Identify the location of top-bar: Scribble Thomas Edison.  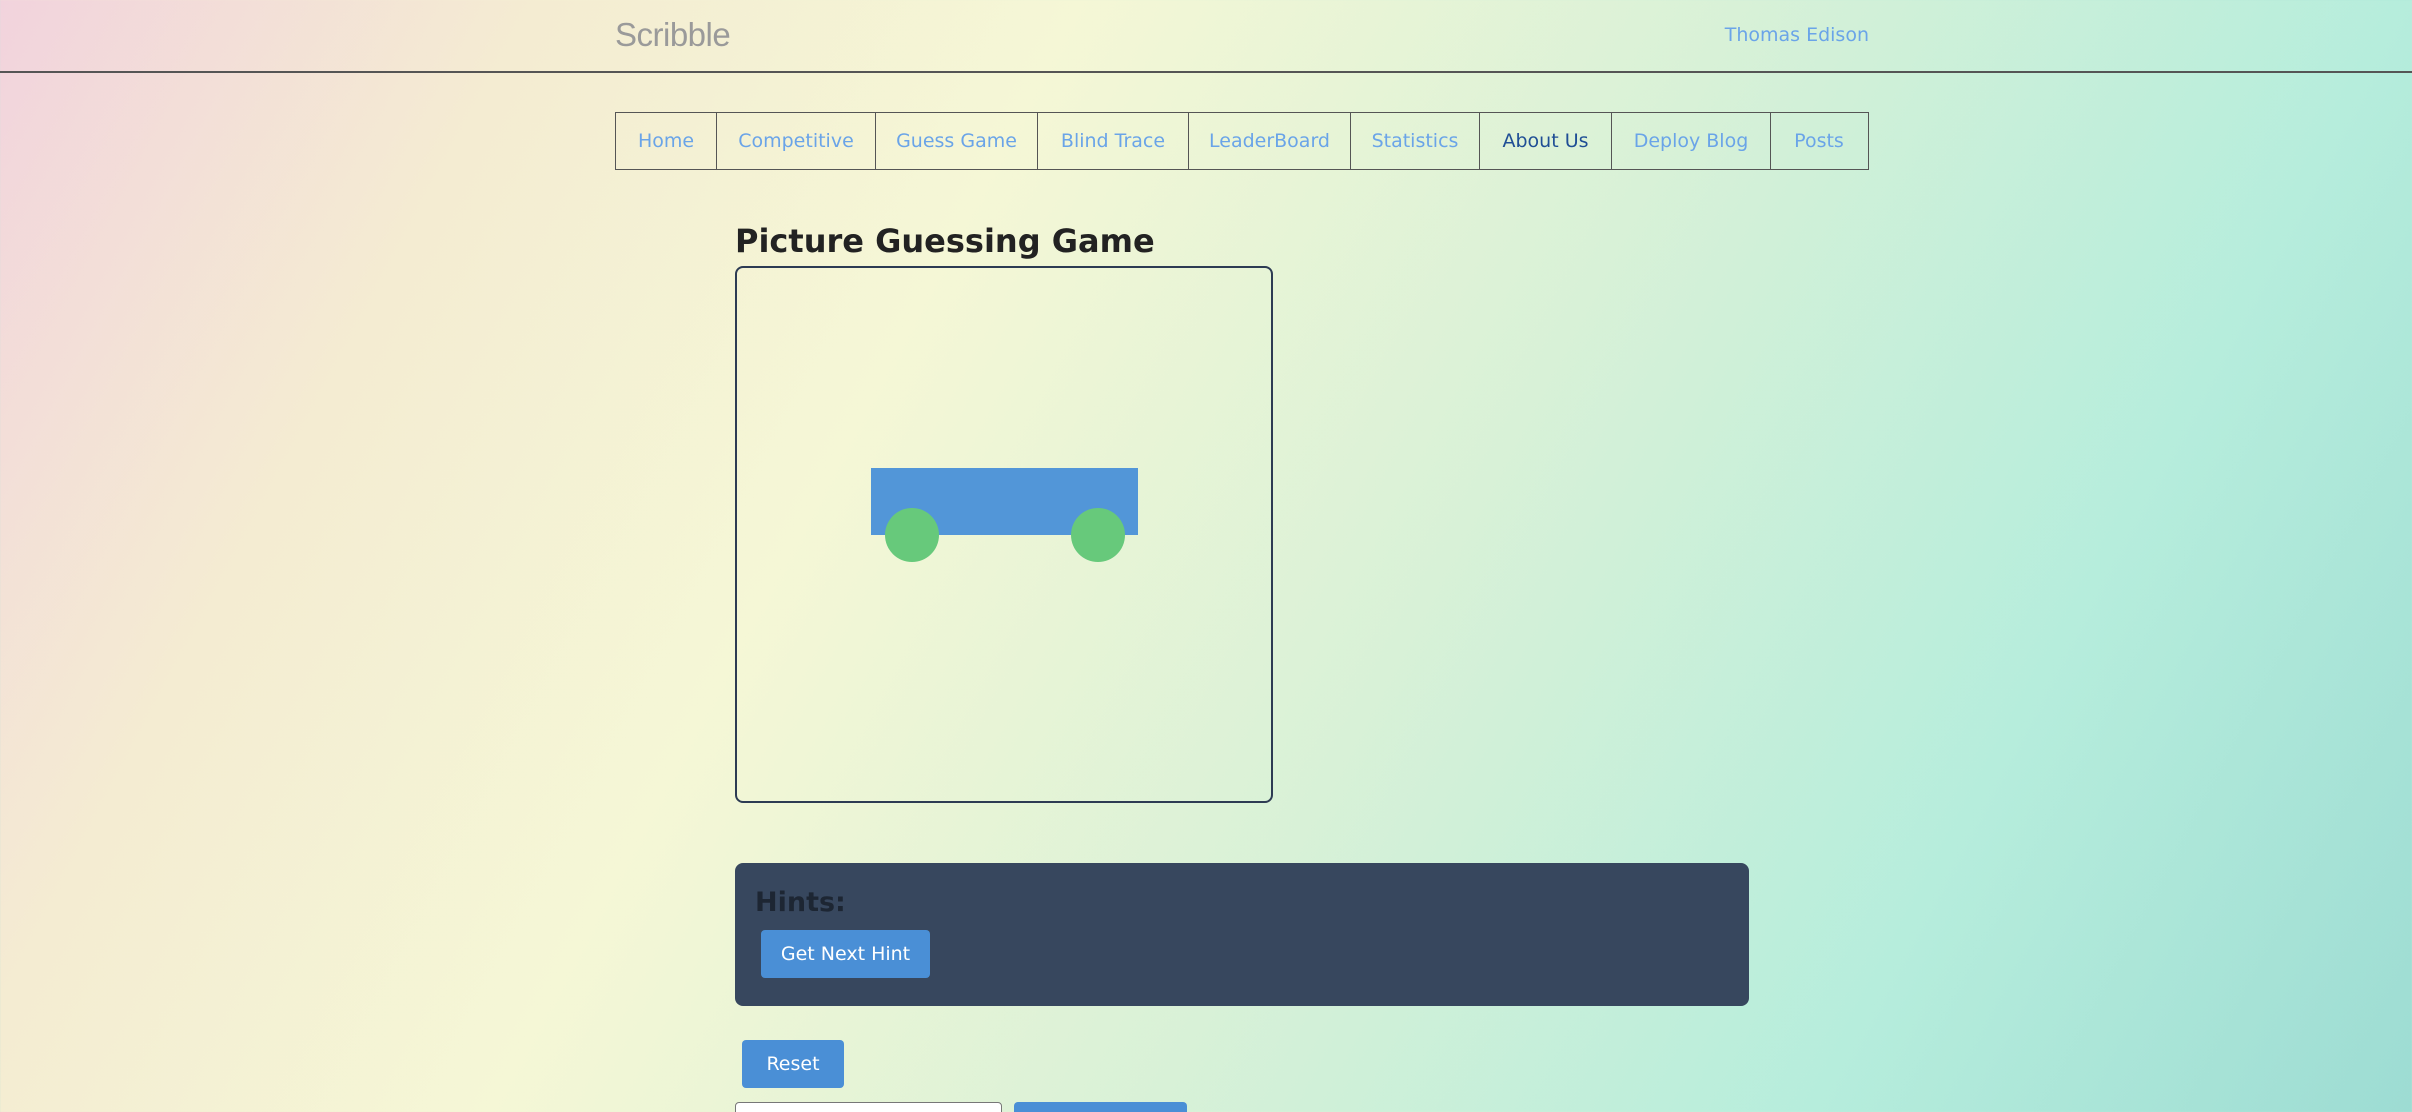
(1206, 36).